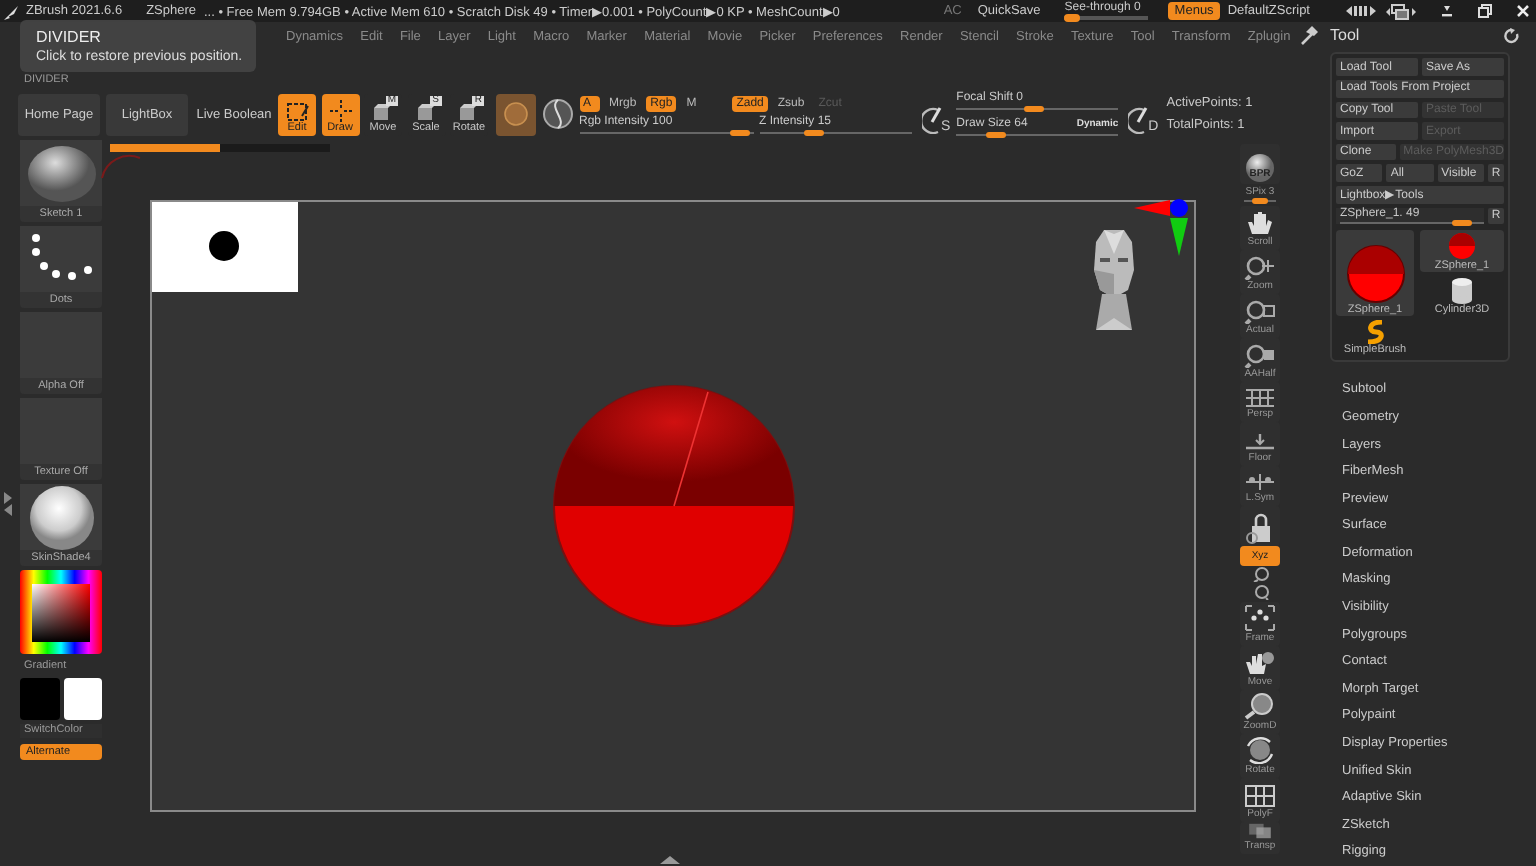 The width and height of the screenshot is (1536, 866). What do you see at coordinates (1260, 663) in the screenshot?
I see `hand-sphere-icon` at bounding box center [1260, 663].